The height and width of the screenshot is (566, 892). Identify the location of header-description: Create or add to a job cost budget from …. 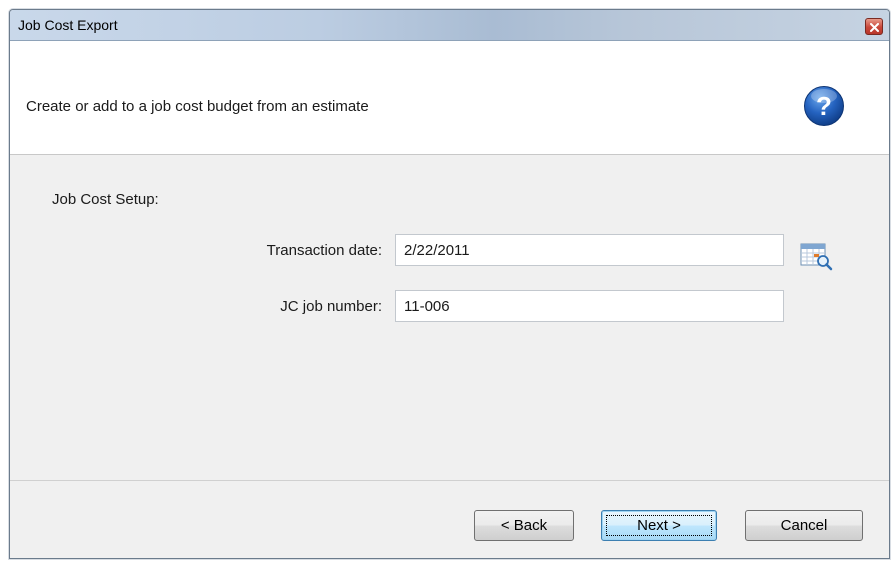
(197, 106).